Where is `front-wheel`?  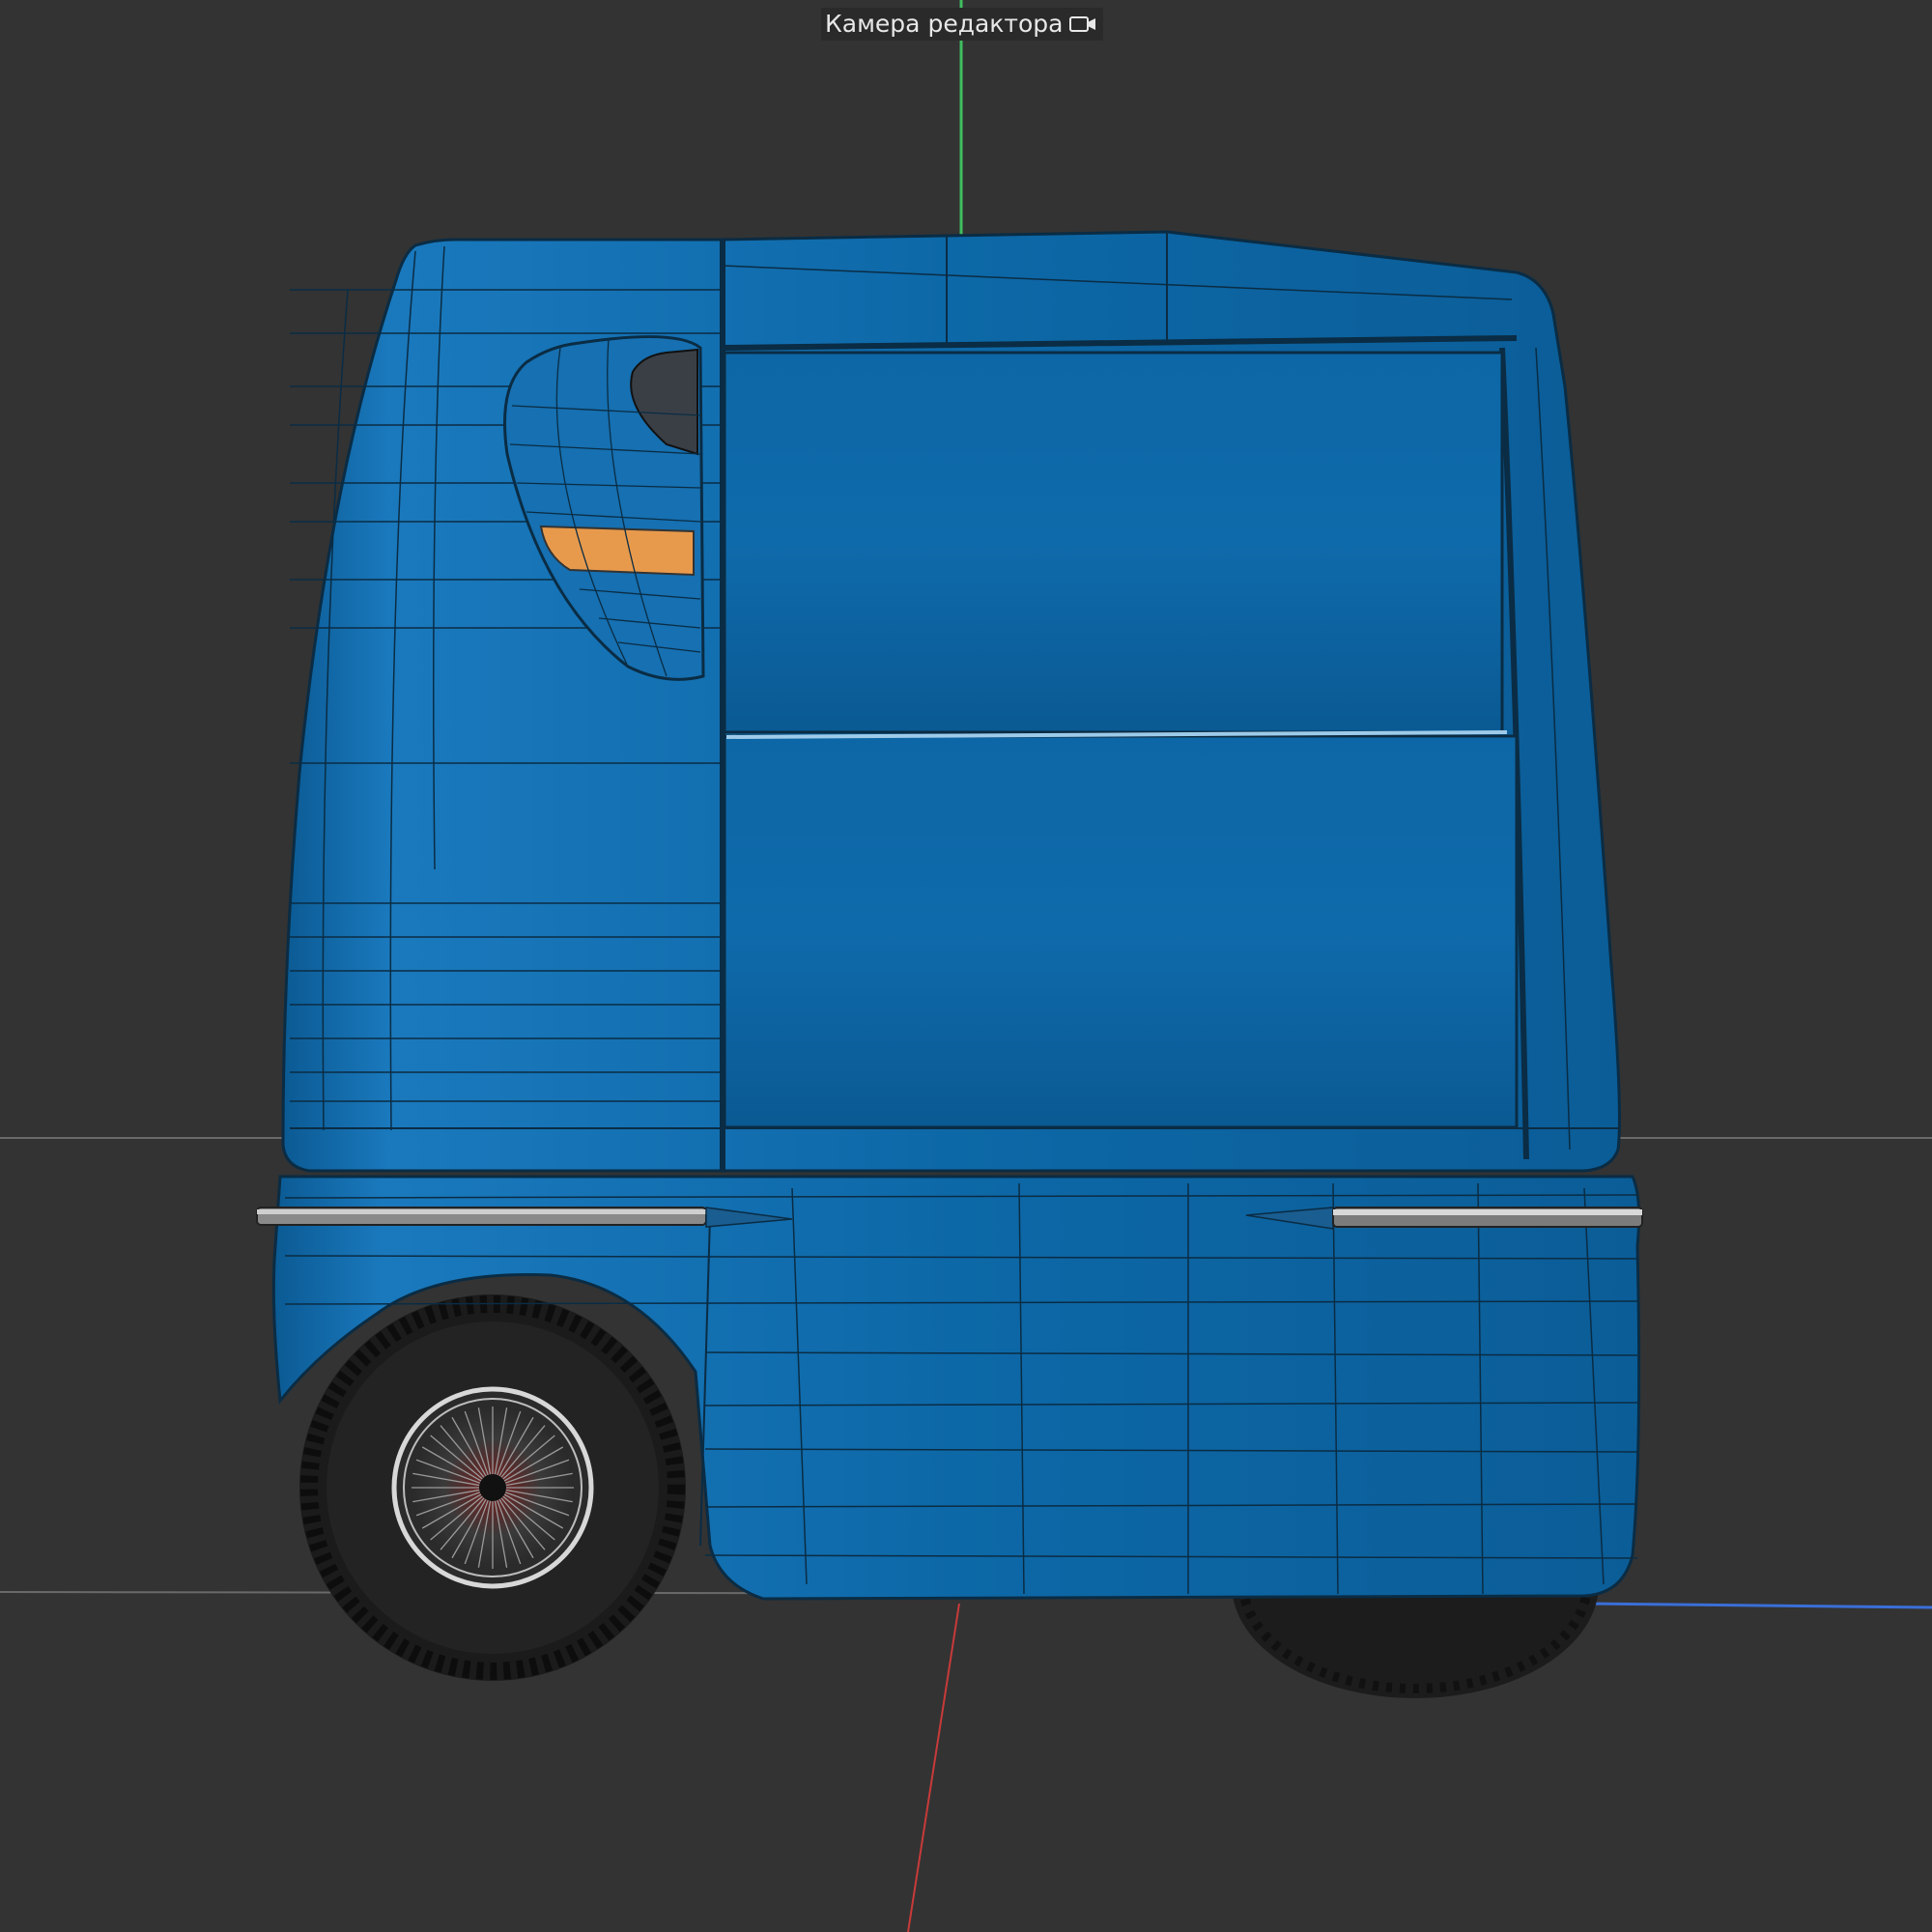 front-wheel is located at coordinates (492, 1487).